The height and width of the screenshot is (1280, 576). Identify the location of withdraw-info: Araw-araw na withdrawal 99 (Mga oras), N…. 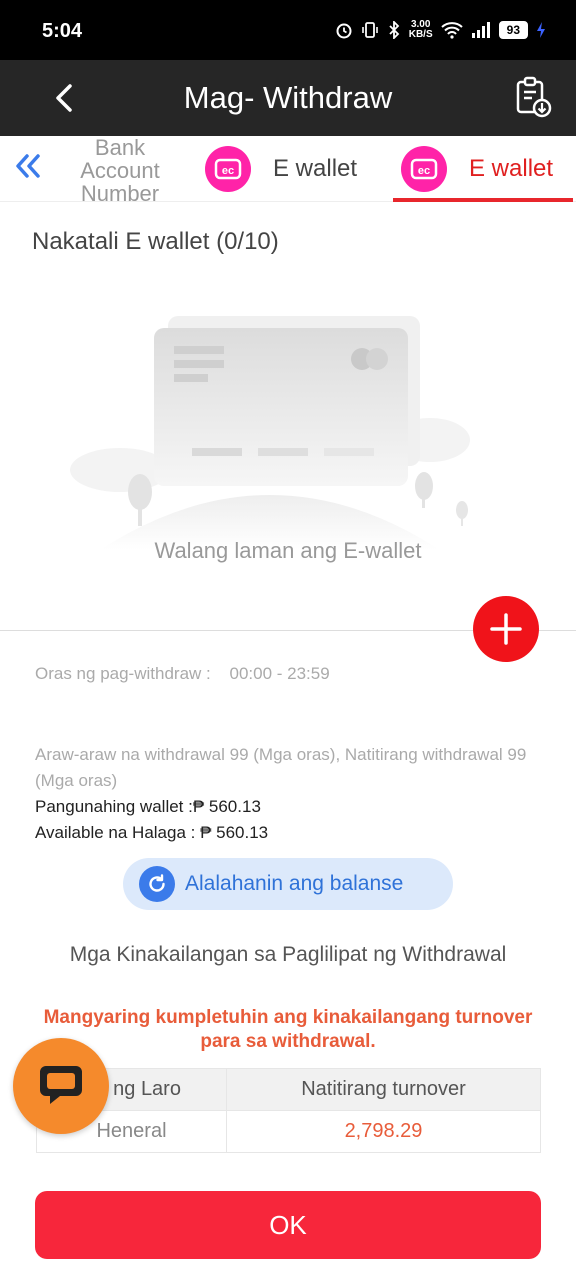
(285, 794).